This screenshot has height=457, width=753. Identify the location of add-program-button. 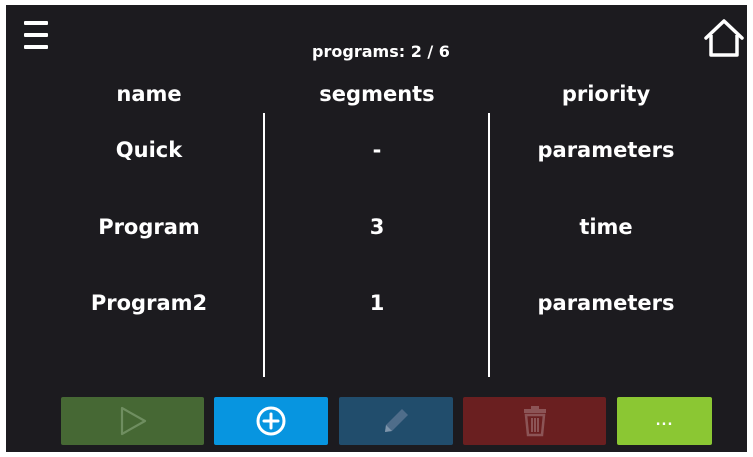
(271, 421).